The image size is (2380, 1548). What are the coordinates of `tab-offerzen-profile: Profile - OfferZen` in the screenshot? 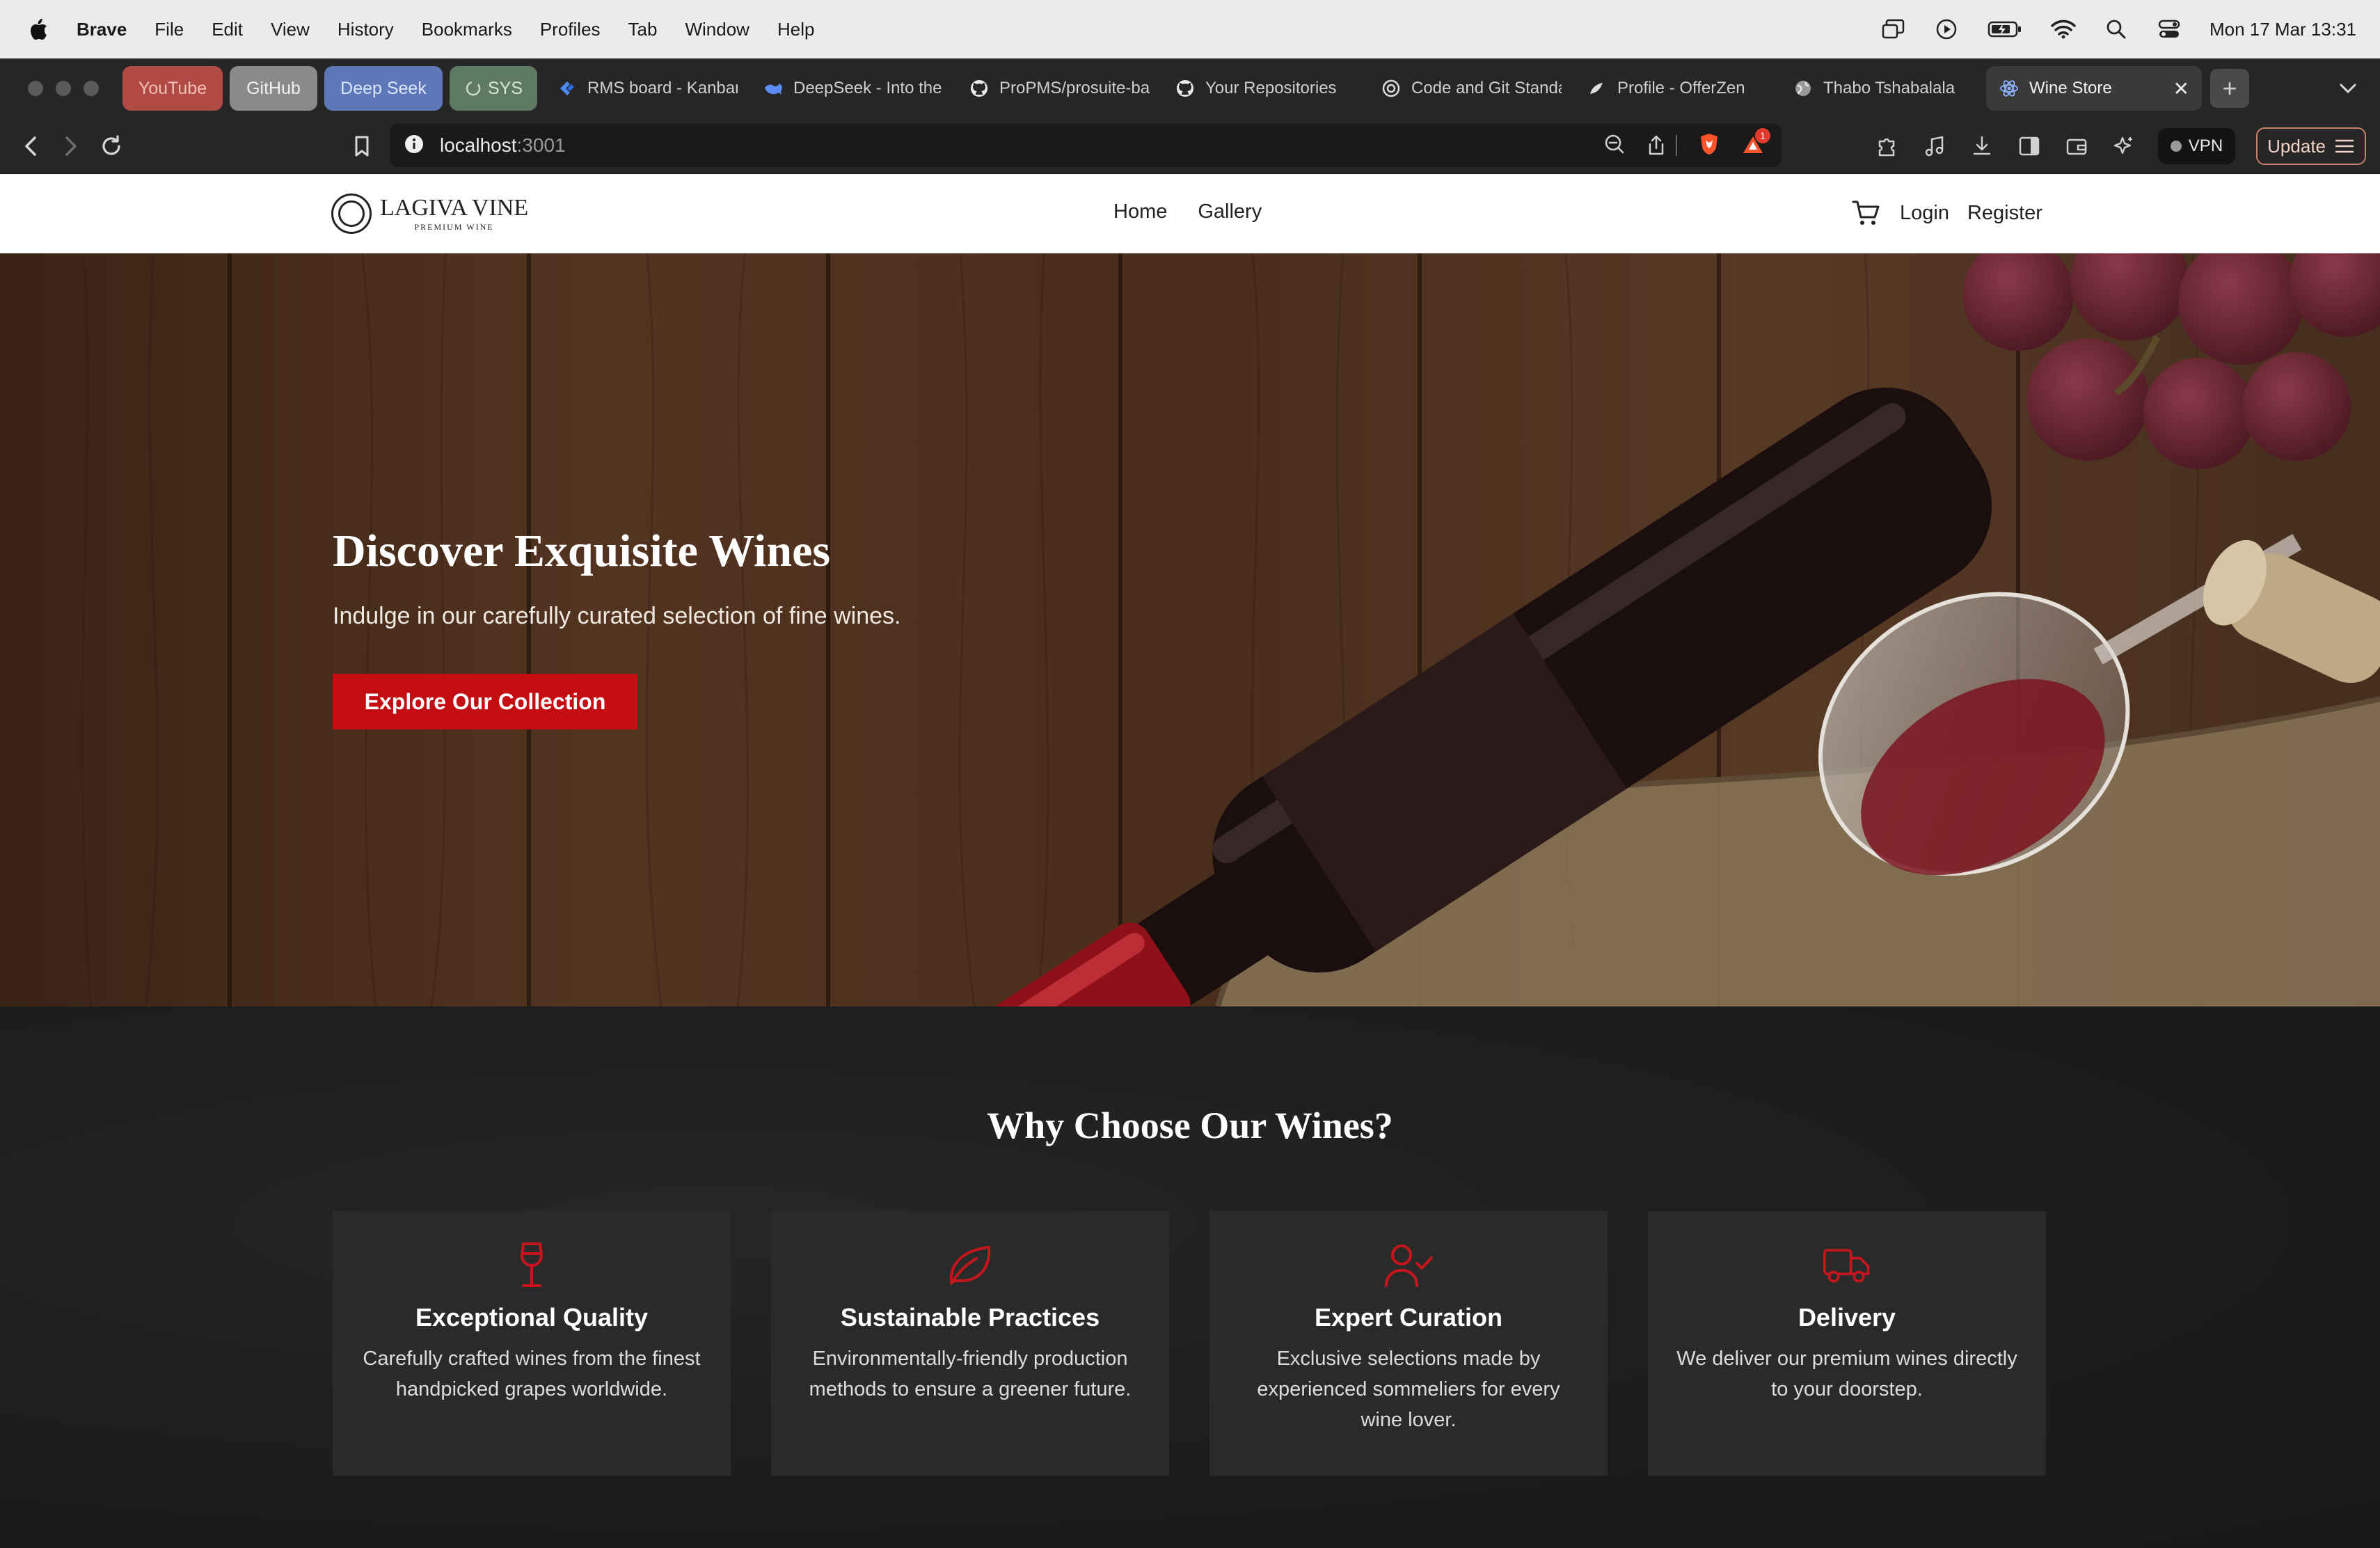 It's located at (1677, 88).